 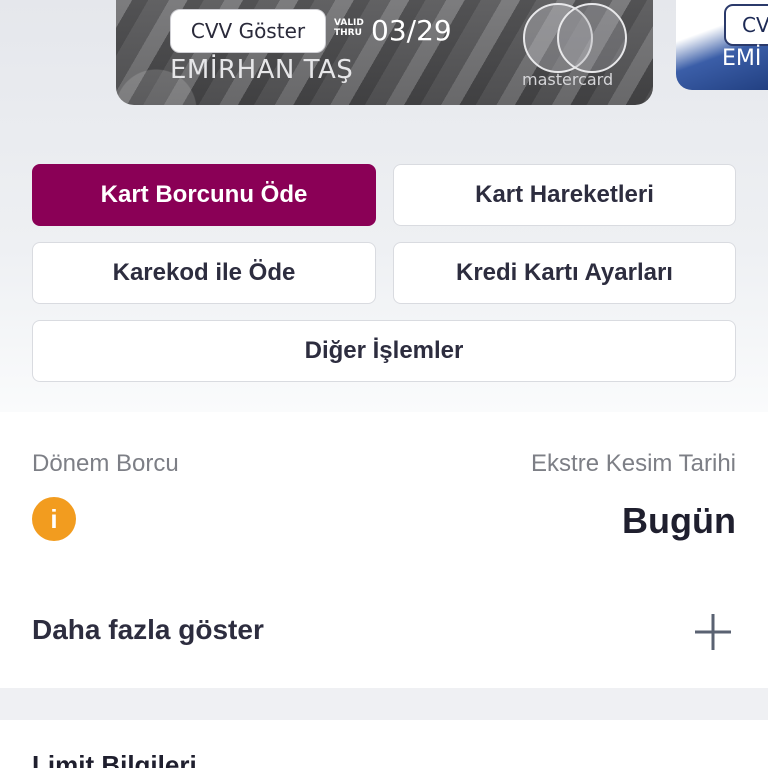 What do you see at coordinates (105, 463) in the screenshot?
I see `period-debt-label: Dönem Borcu` at bounding box center [105, 463].